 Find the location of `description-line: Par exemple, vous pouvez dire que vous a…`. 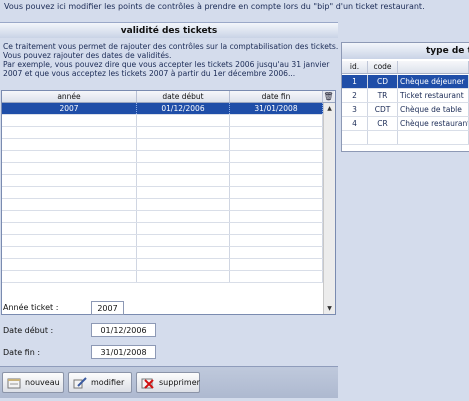

description-line: Par exemple, vous pouvez dire que vous a… is located at coordinates (166, 64).